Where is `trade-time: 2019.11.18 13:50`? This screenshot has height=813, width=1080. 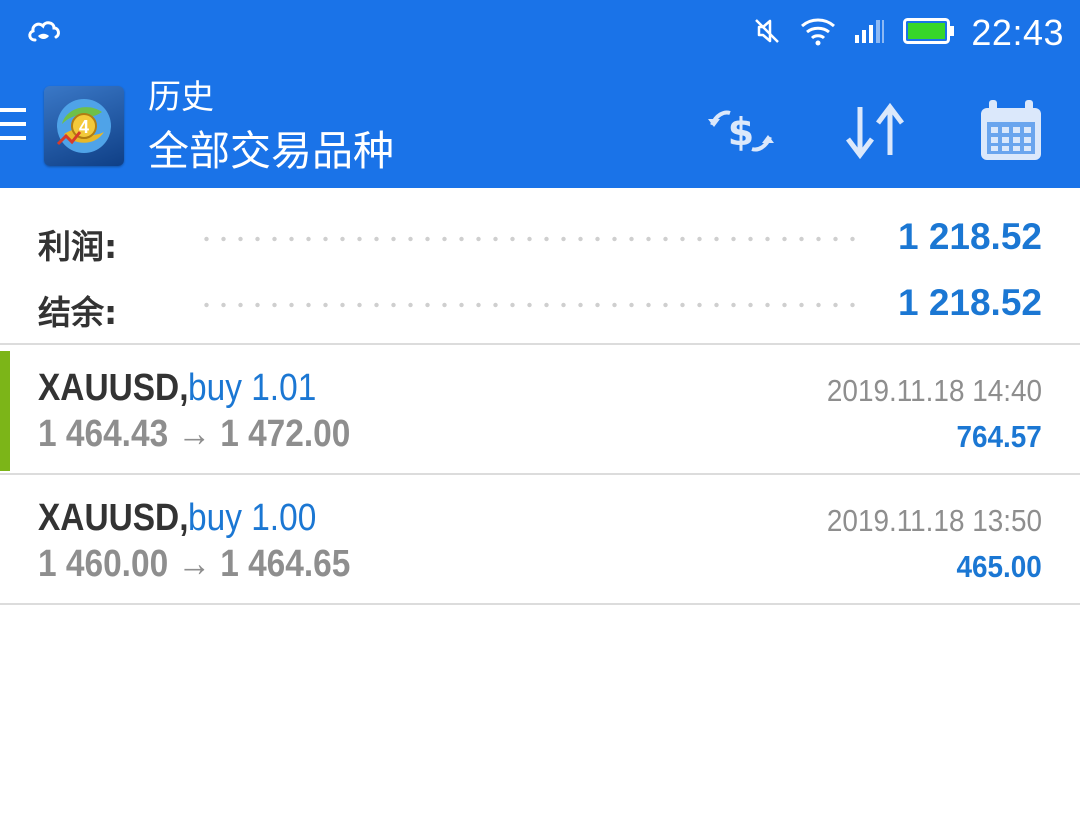 trade-time: 2019.11.18 13:50 is located at coordinates (934, 520).